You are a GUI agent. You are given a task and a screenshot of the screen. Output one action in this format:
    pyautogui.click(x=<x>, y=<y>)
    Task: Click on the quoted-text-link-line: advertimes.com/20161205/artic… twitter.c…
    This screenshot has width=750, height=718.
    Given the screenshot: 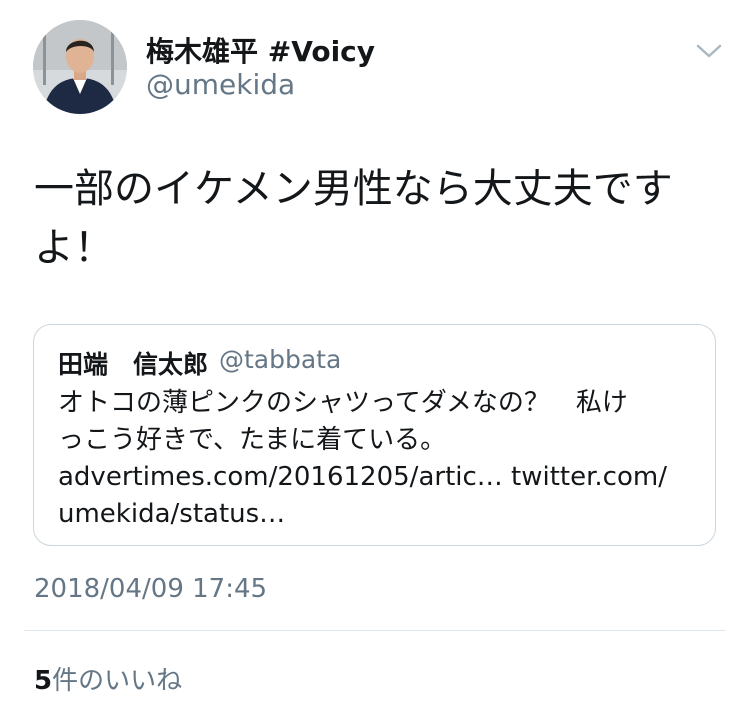 What is the action you would take?
    pyautogui.click(x=378, y=477)
    